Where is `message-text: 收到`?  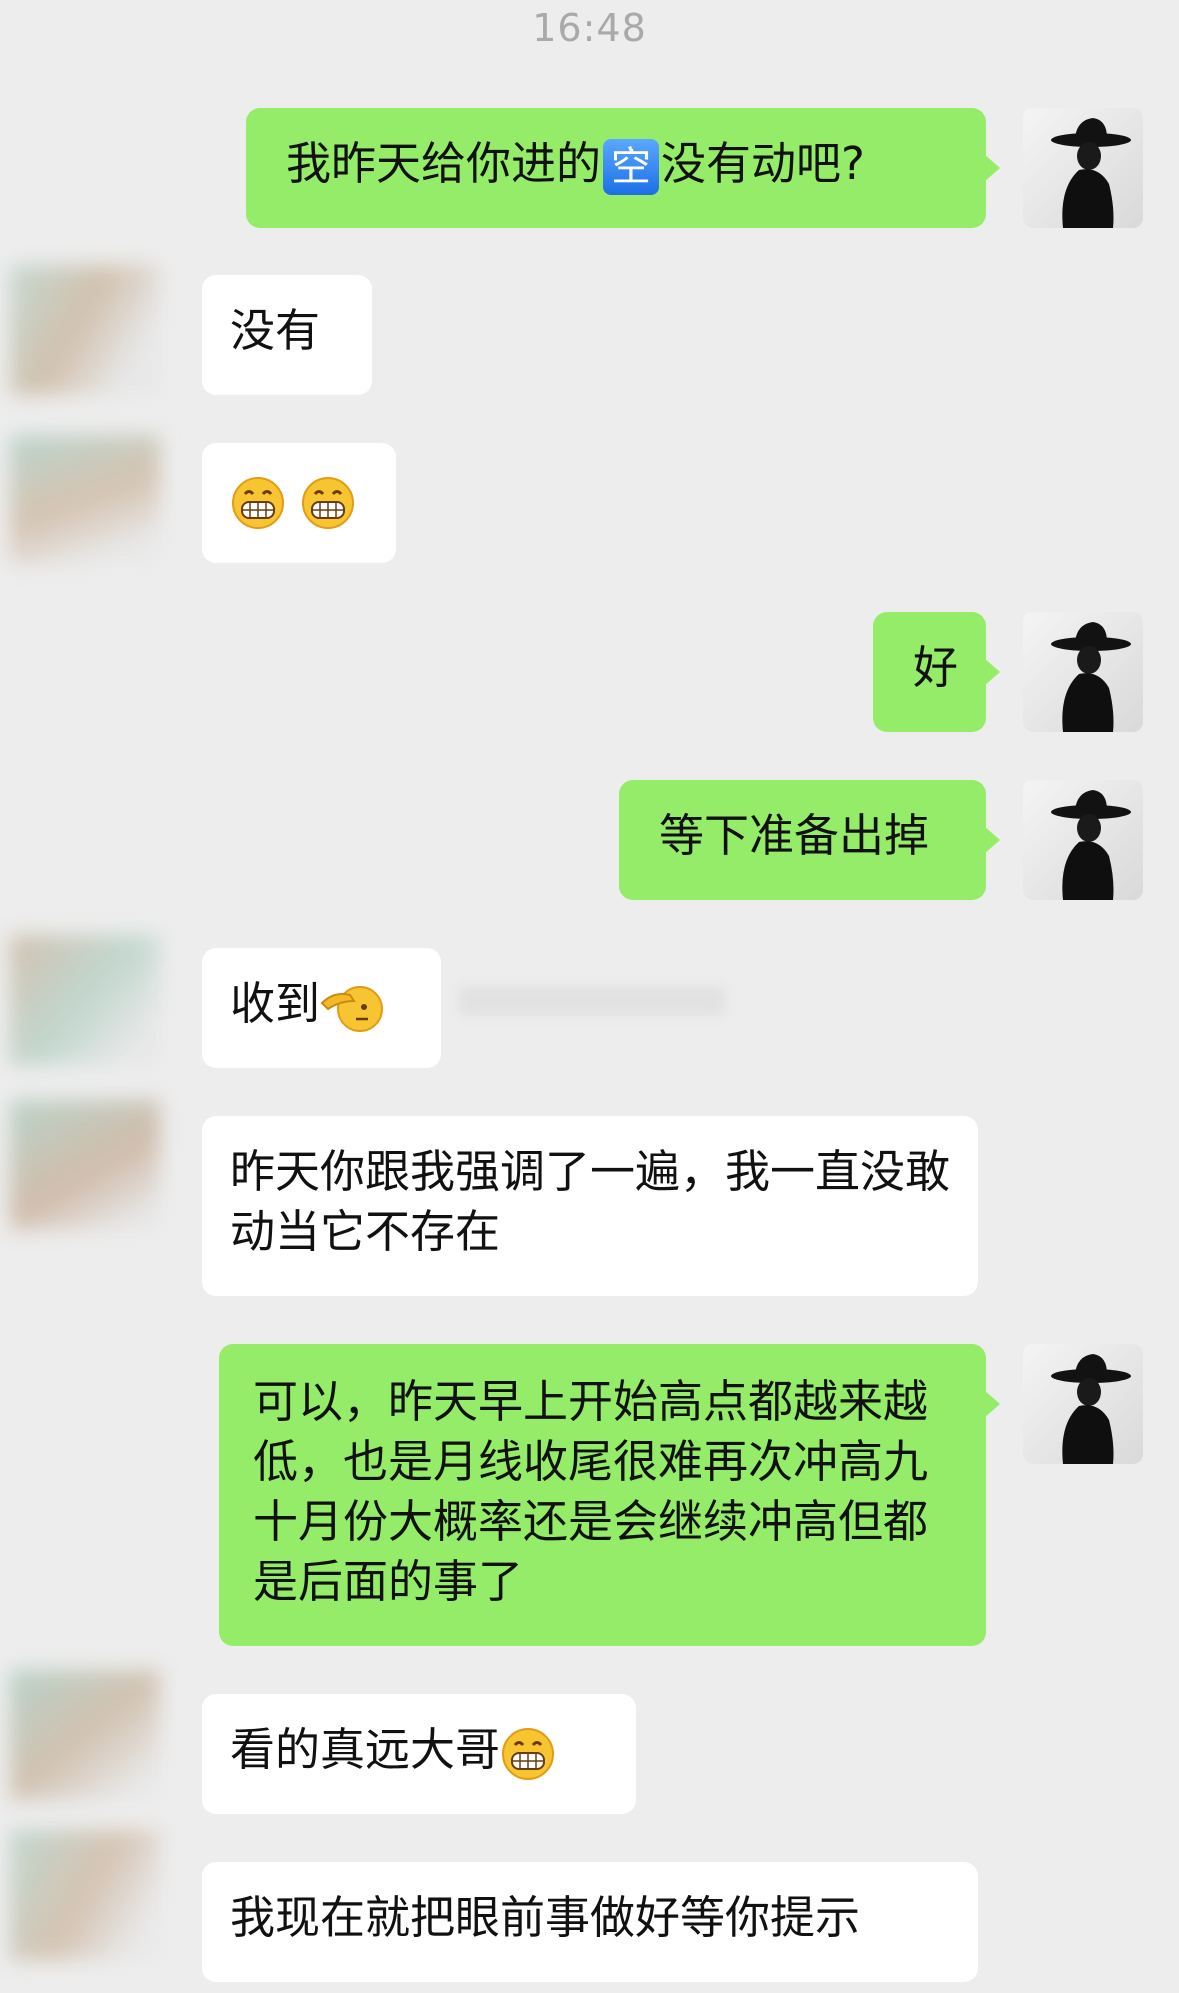 message-text: 收到 is located at coordinates (275, 1003).